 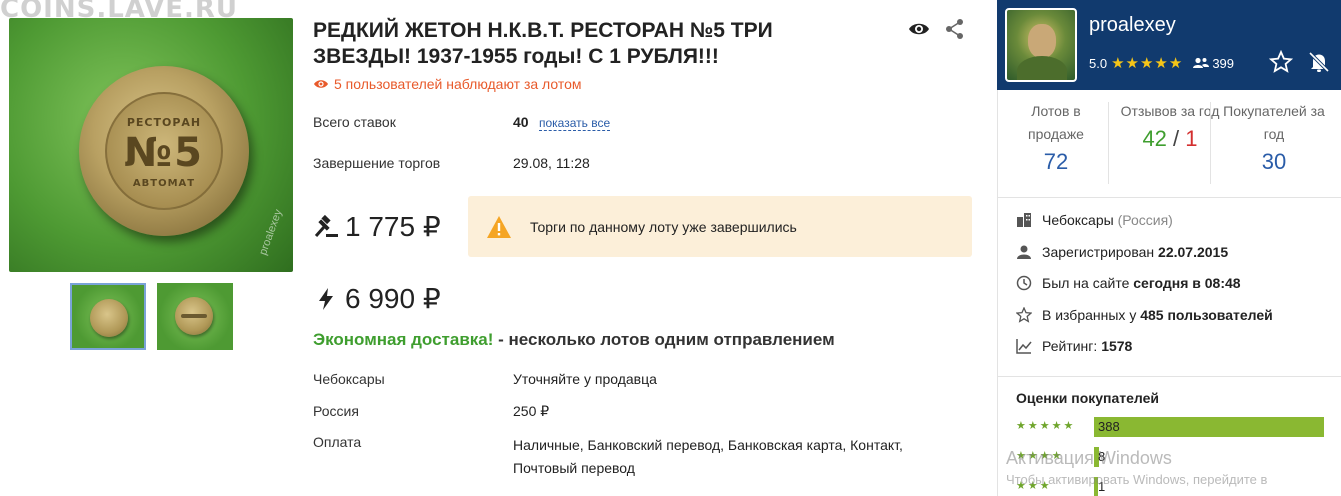 What do you see at coordinates (393, 298) in the screenshot?
I see `buy-now-price-value: 6 990 ₽` at bounding box center [393, 298].